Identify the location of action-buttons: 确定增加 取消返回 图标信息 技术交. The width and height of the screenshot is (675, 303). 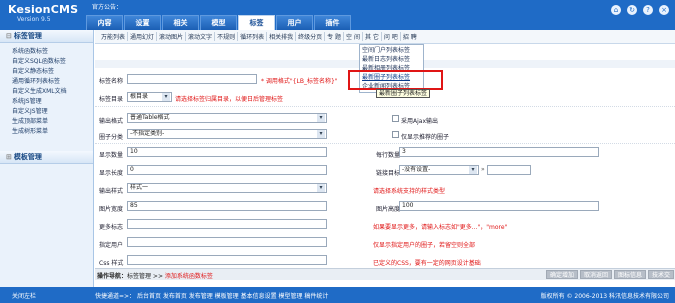
(609, 274).